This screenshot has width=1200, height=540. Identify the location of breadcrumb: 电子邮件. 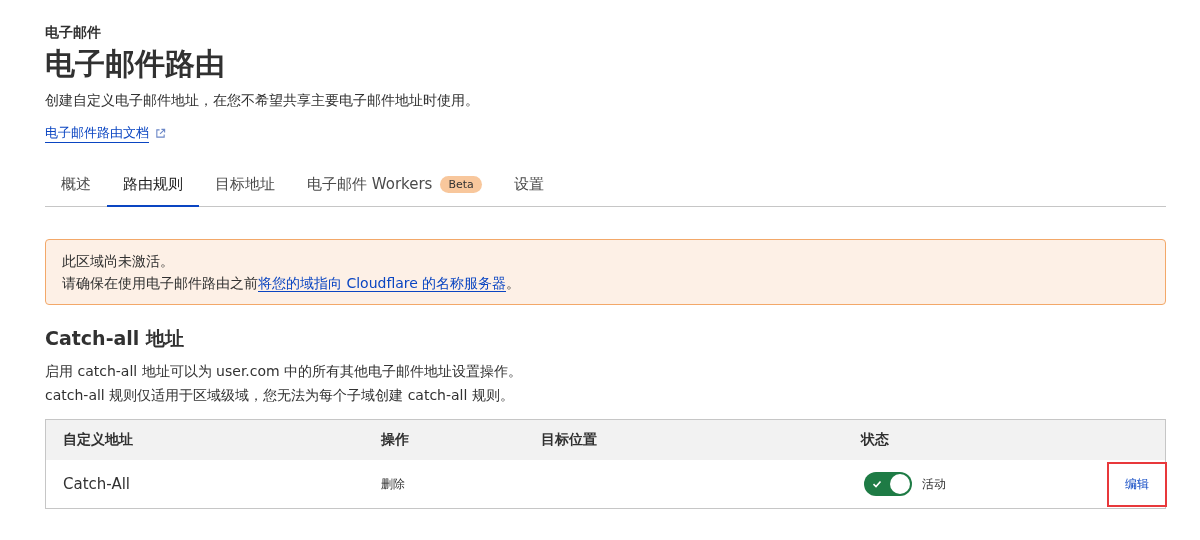
(73, 32).